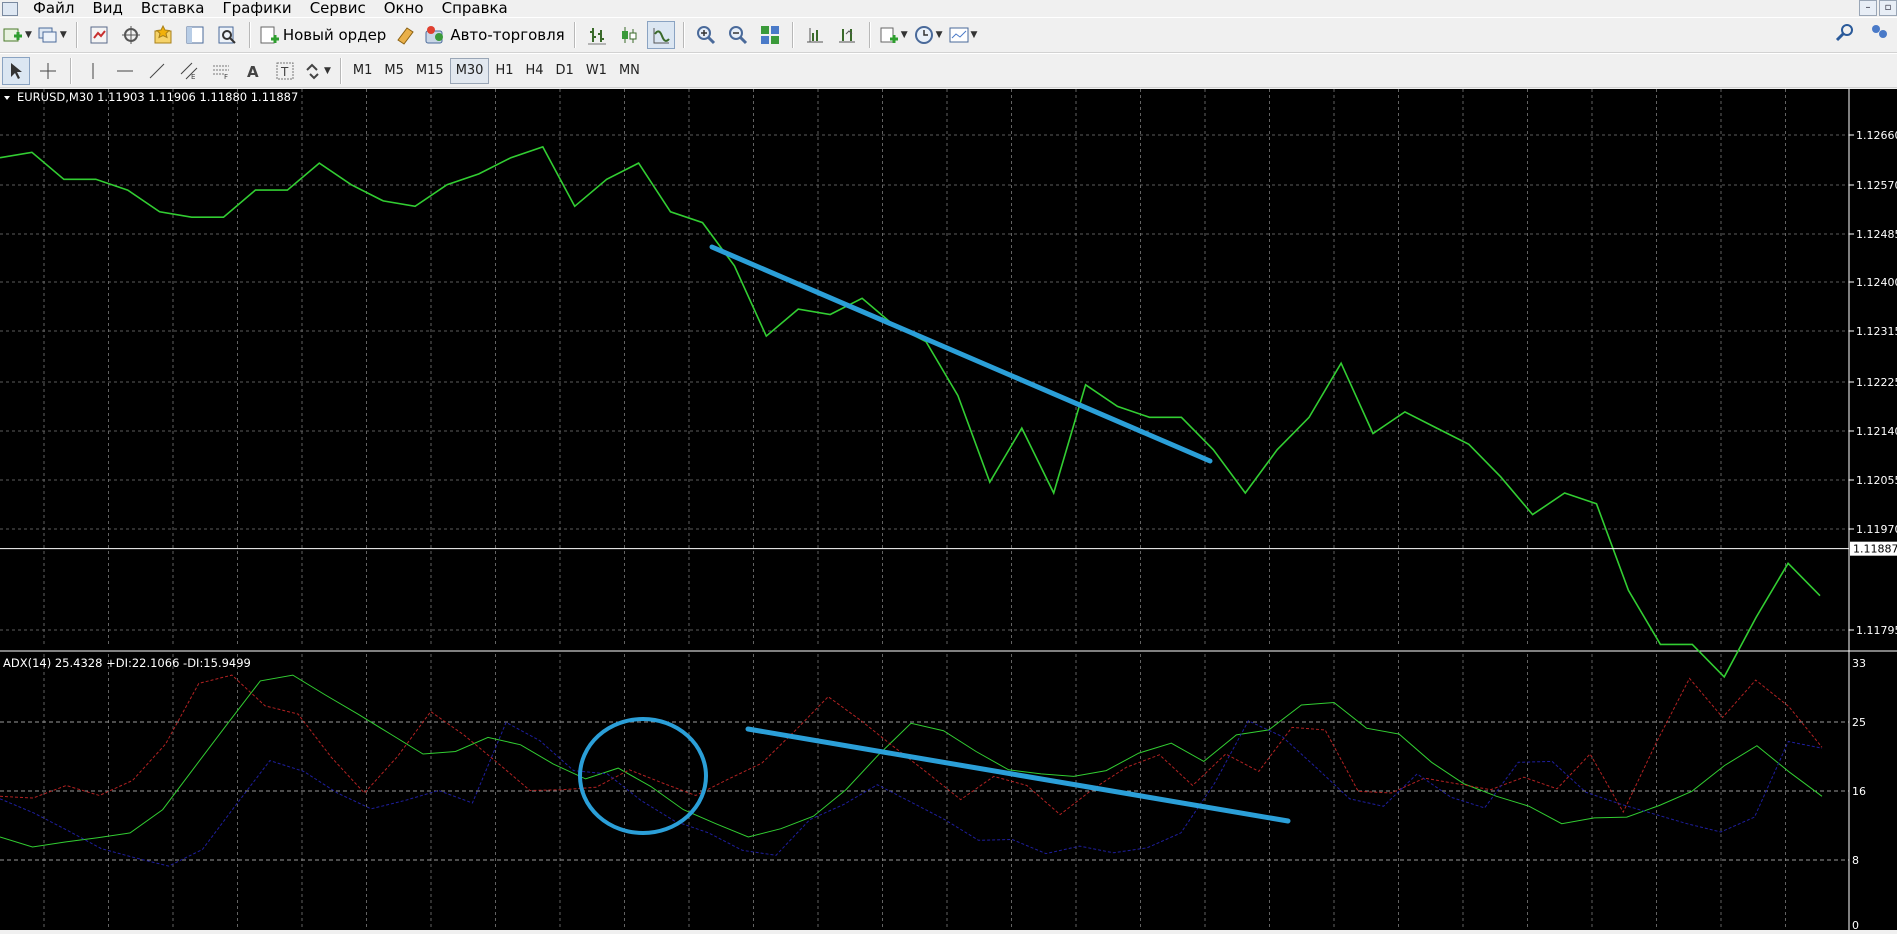  What do you see at coordinates (1878, 8) in the screenshot?
I see `window-controls: – ▫` at bounding box center [1878, 8].